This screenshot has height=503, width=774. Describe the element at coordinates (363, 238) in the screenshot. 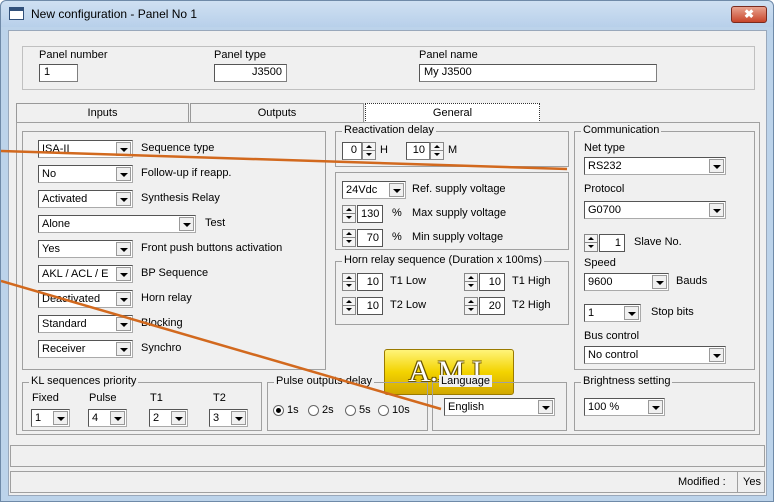

I see `min-supply-spinner: 70` at that location.